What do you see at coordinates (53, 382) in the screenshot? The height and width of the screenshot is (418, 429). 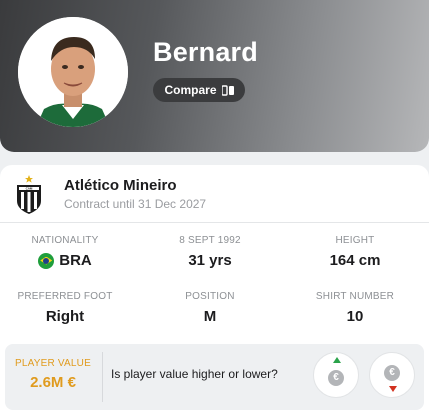 I see `player-value-amount: 2.6M €` at bounding box center [53, 382].